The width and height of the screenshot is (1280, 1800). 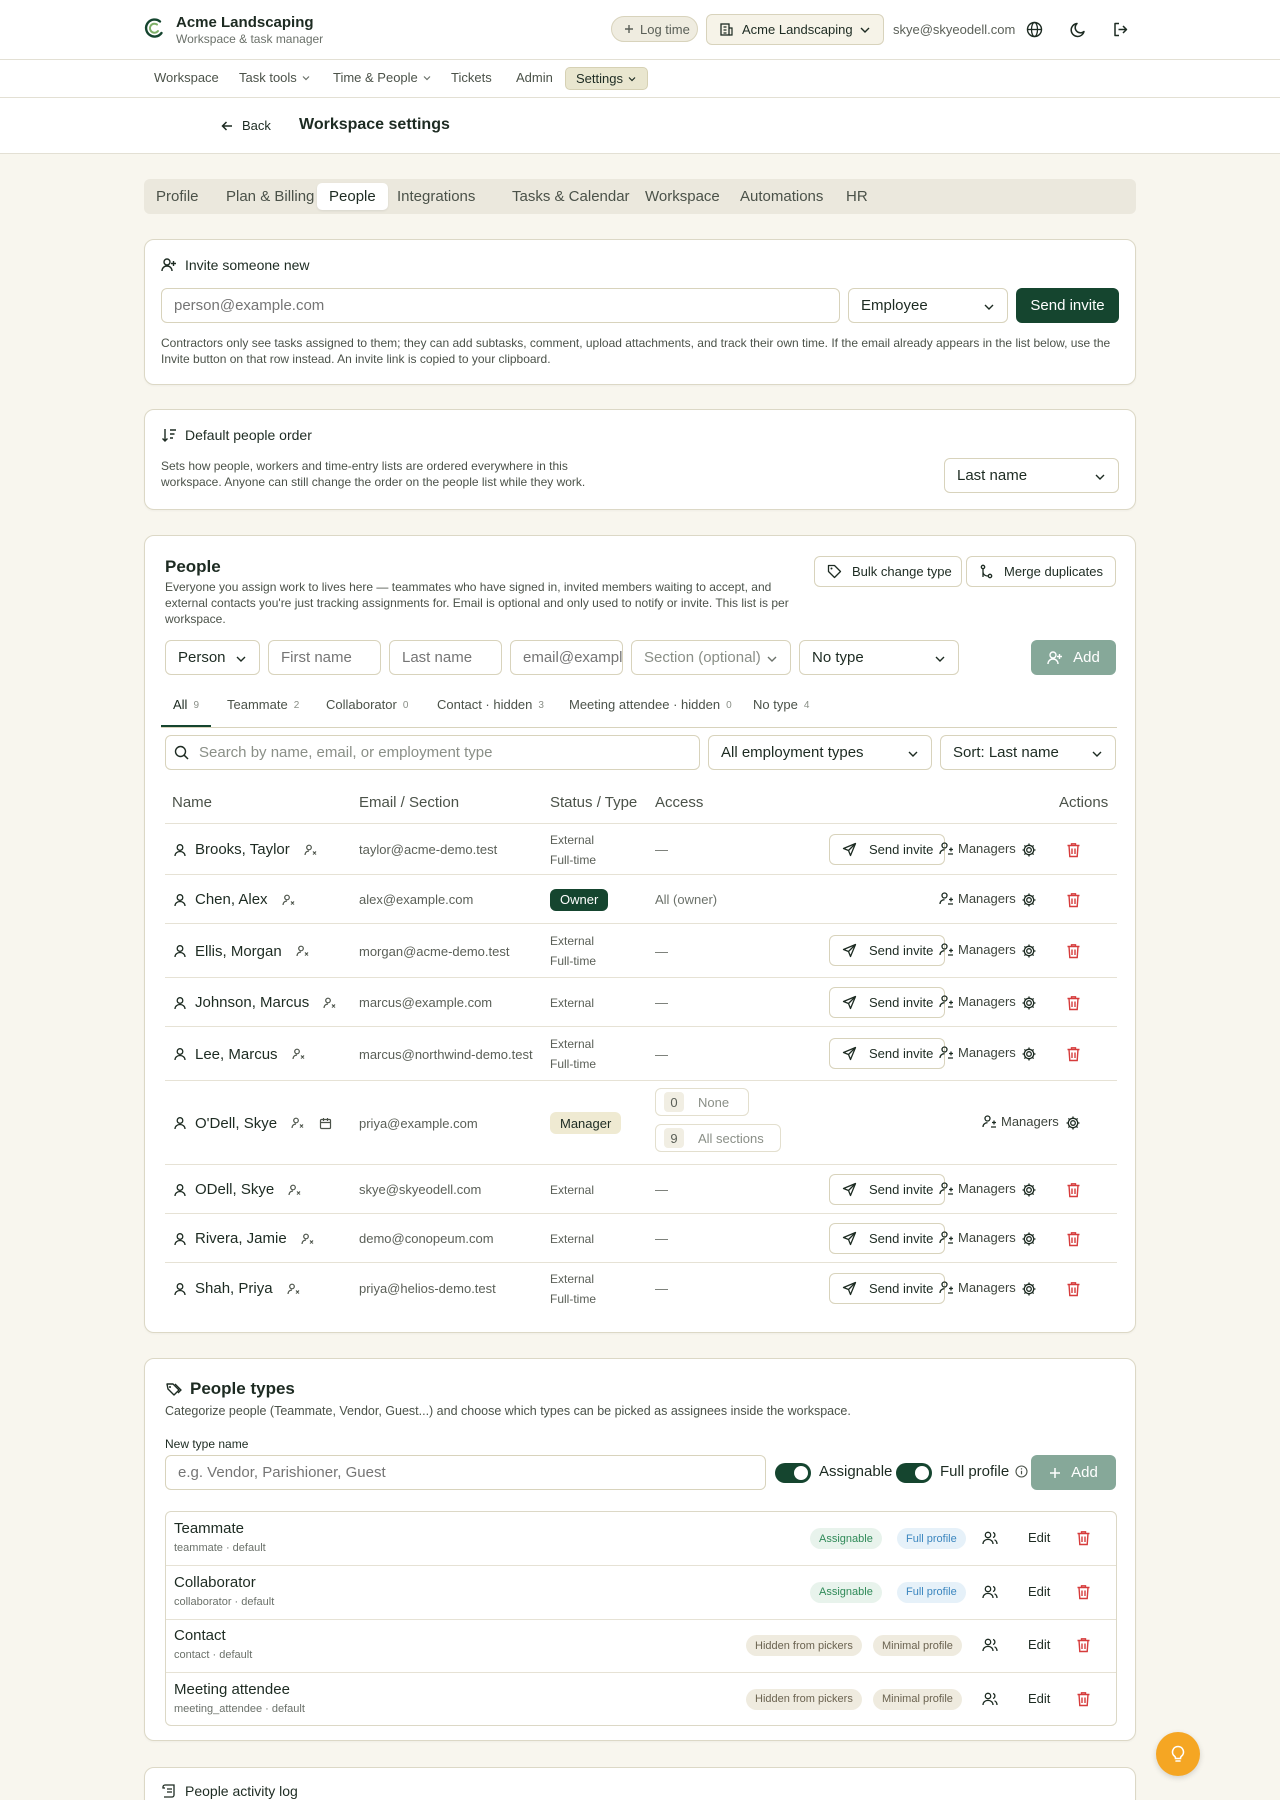 I want to click on person-type-select: No type, so click(x=879, y=657).